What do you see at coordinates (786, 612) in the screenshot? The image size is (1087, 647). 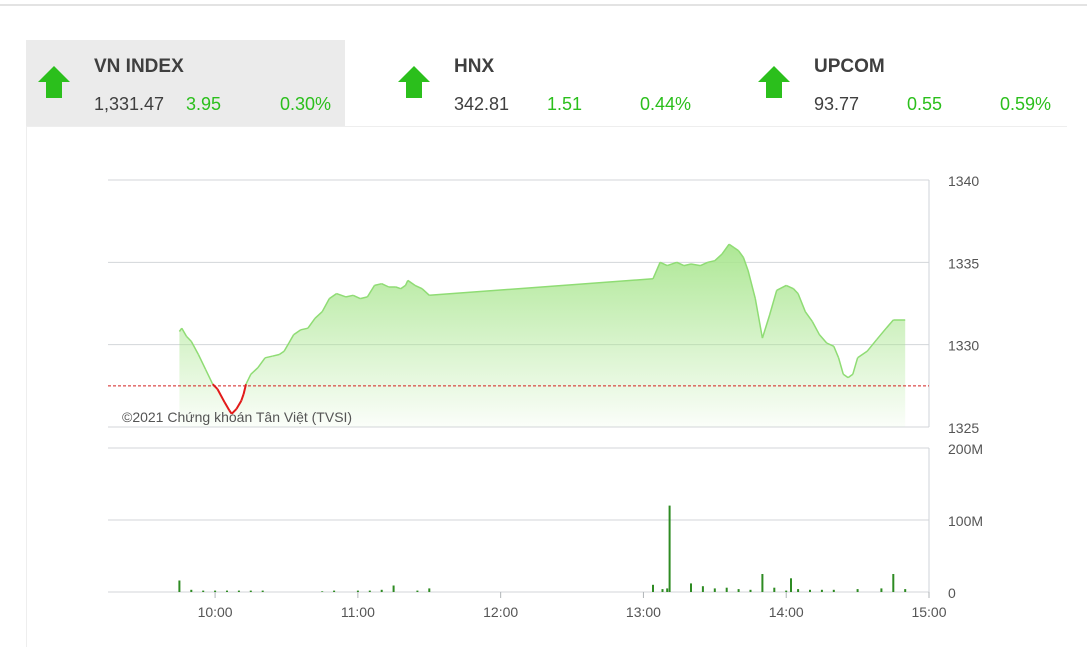 I see `time-tick-label: 14:00` at bounding box center [786, 612].